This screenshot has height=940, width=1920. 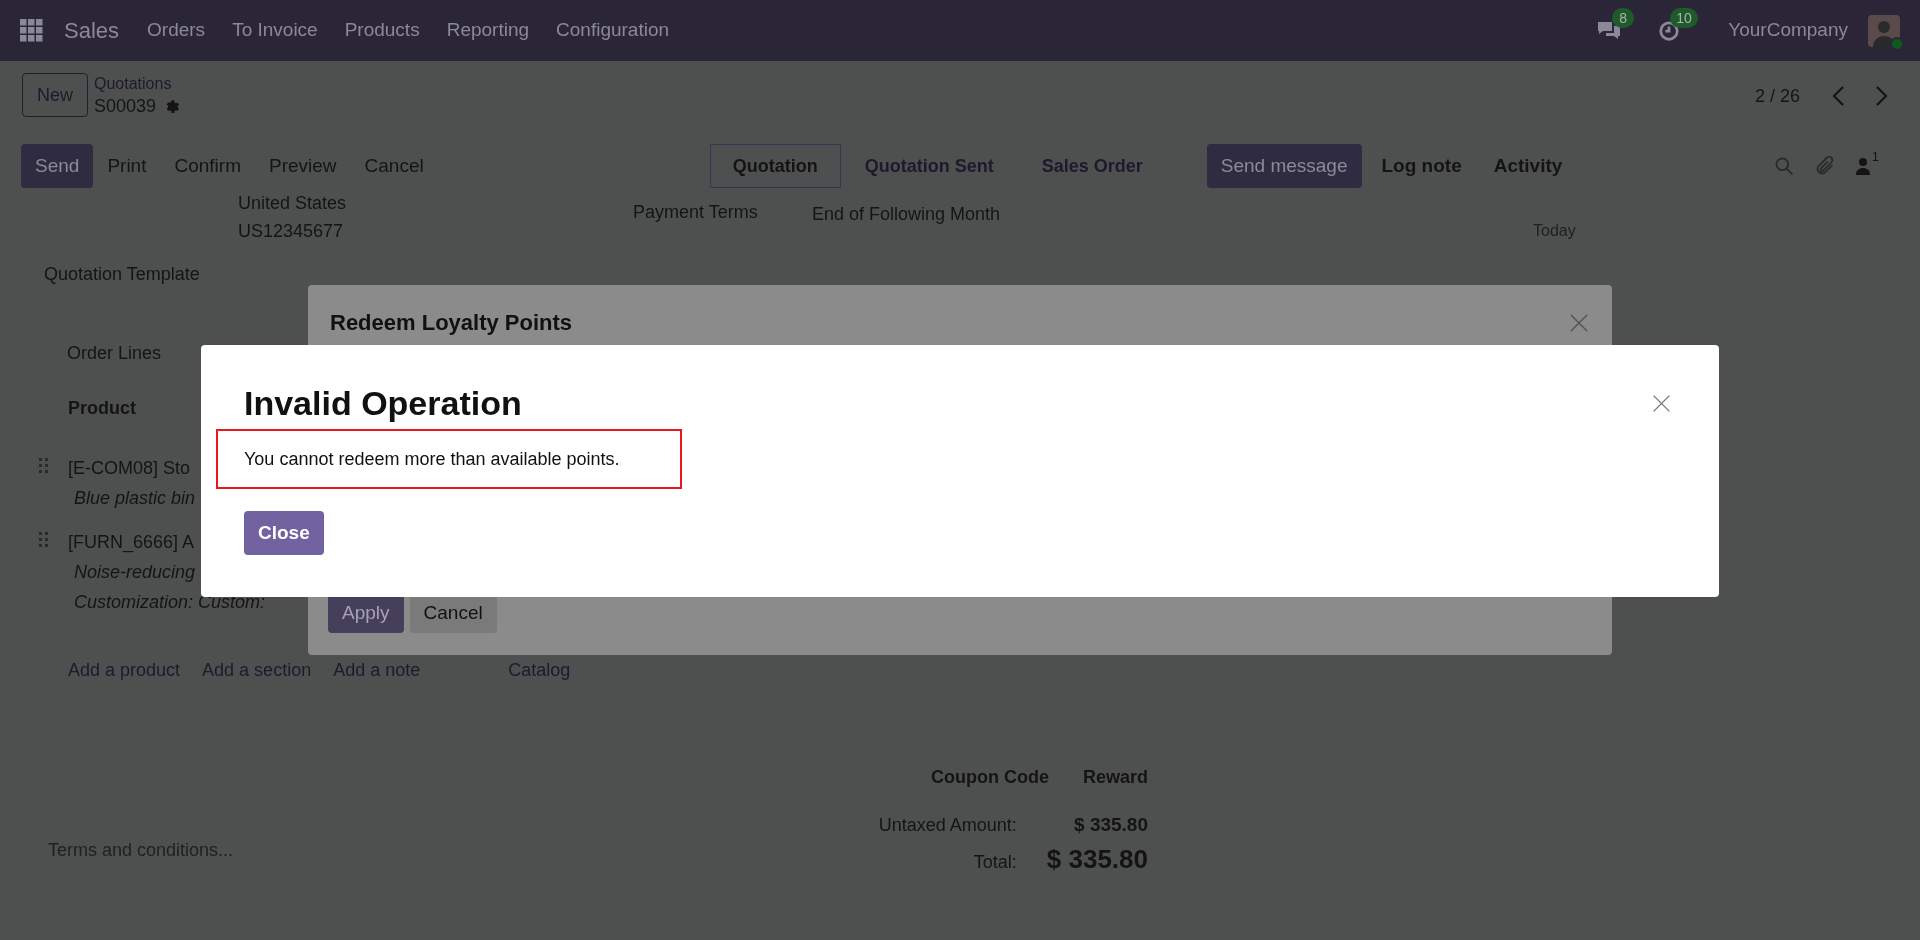 I want to click on chatter-button: Log note, so click(x=1421, y=166).